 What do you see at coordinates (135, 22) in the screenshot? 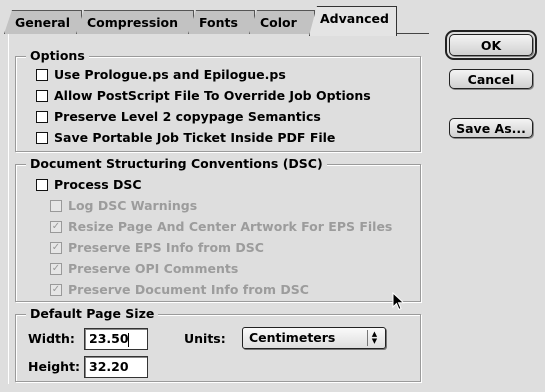
I see `tab-compression: Compression` at bounding box center [135, 22].